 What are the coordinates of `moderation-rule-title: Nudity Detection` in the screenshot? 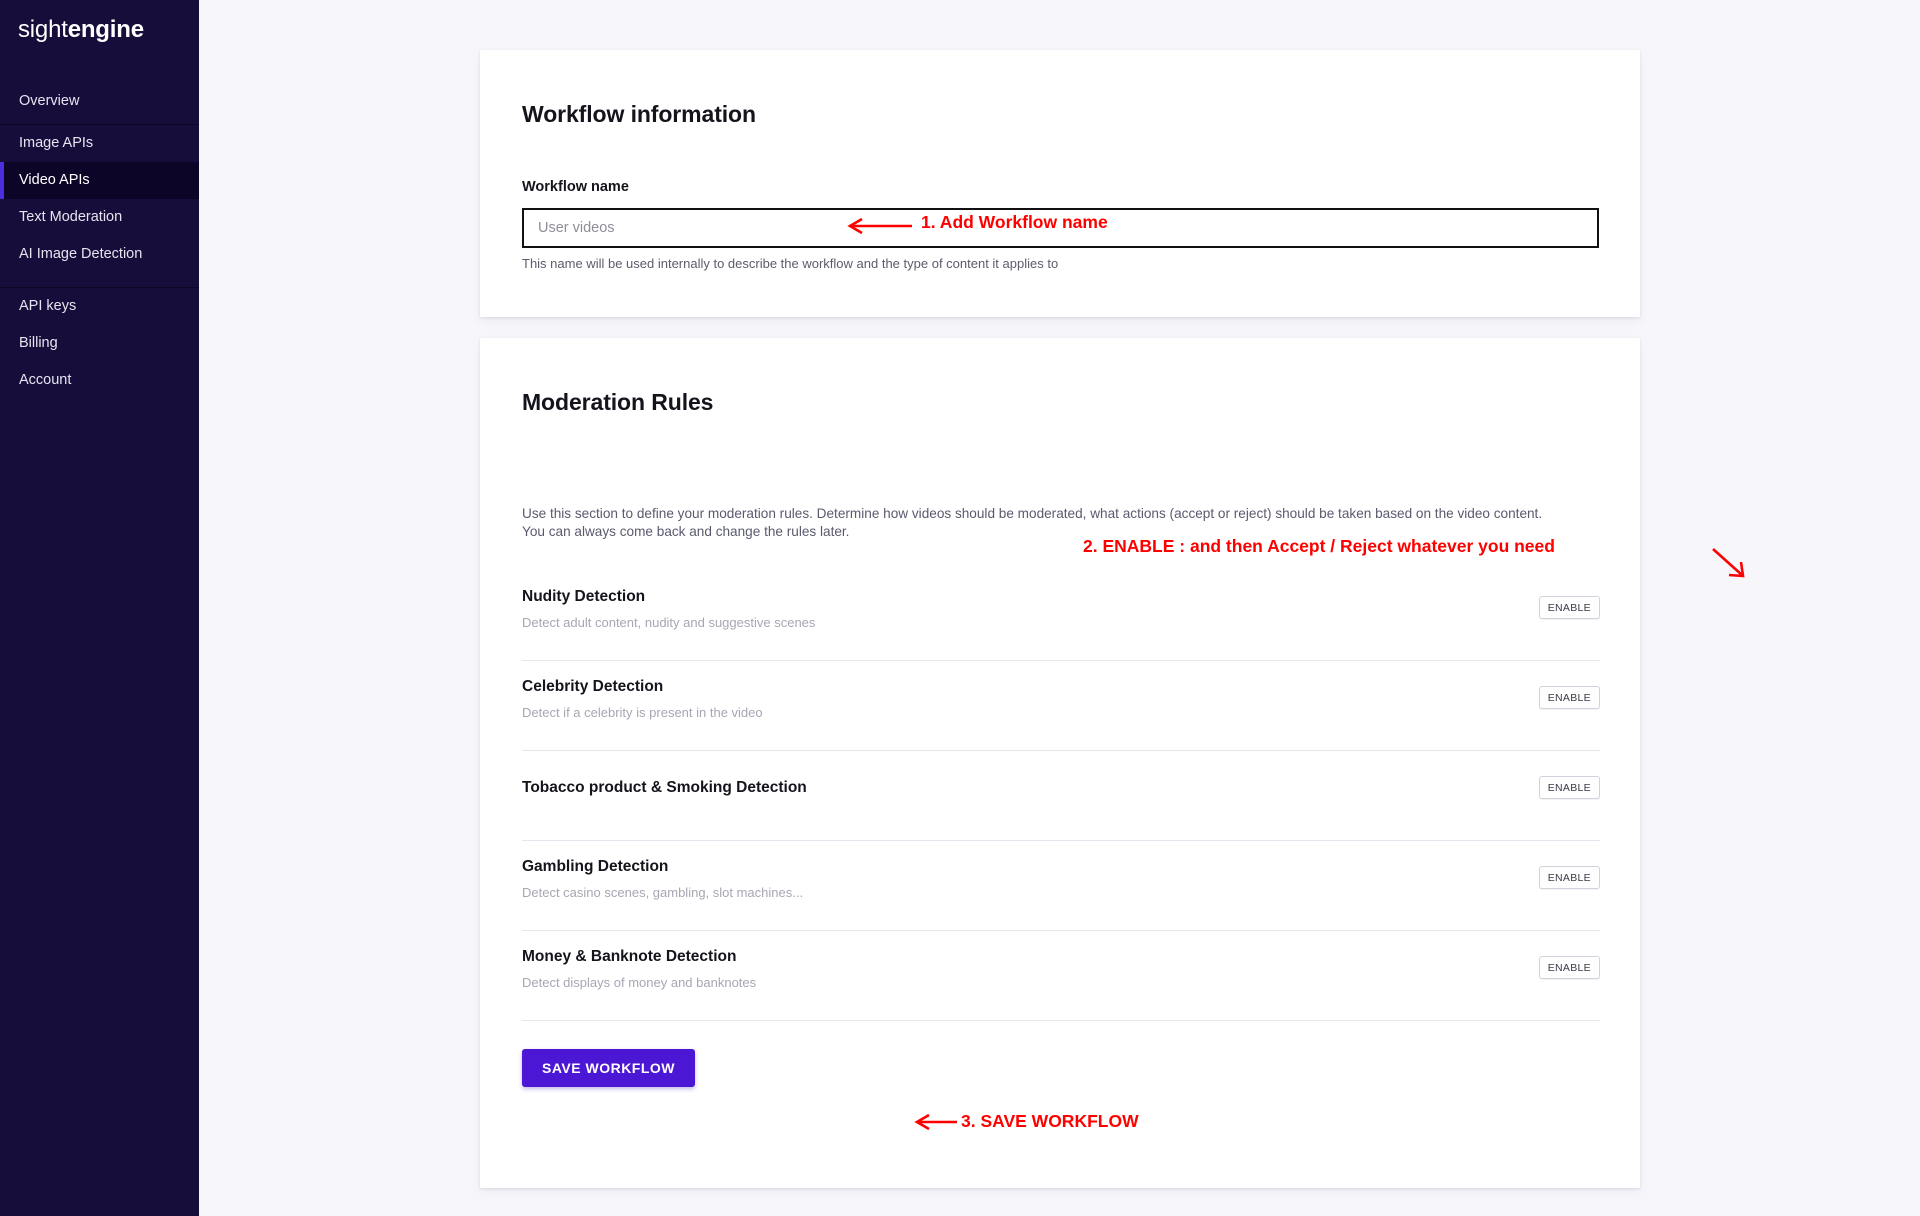 It's located at (584, 596).